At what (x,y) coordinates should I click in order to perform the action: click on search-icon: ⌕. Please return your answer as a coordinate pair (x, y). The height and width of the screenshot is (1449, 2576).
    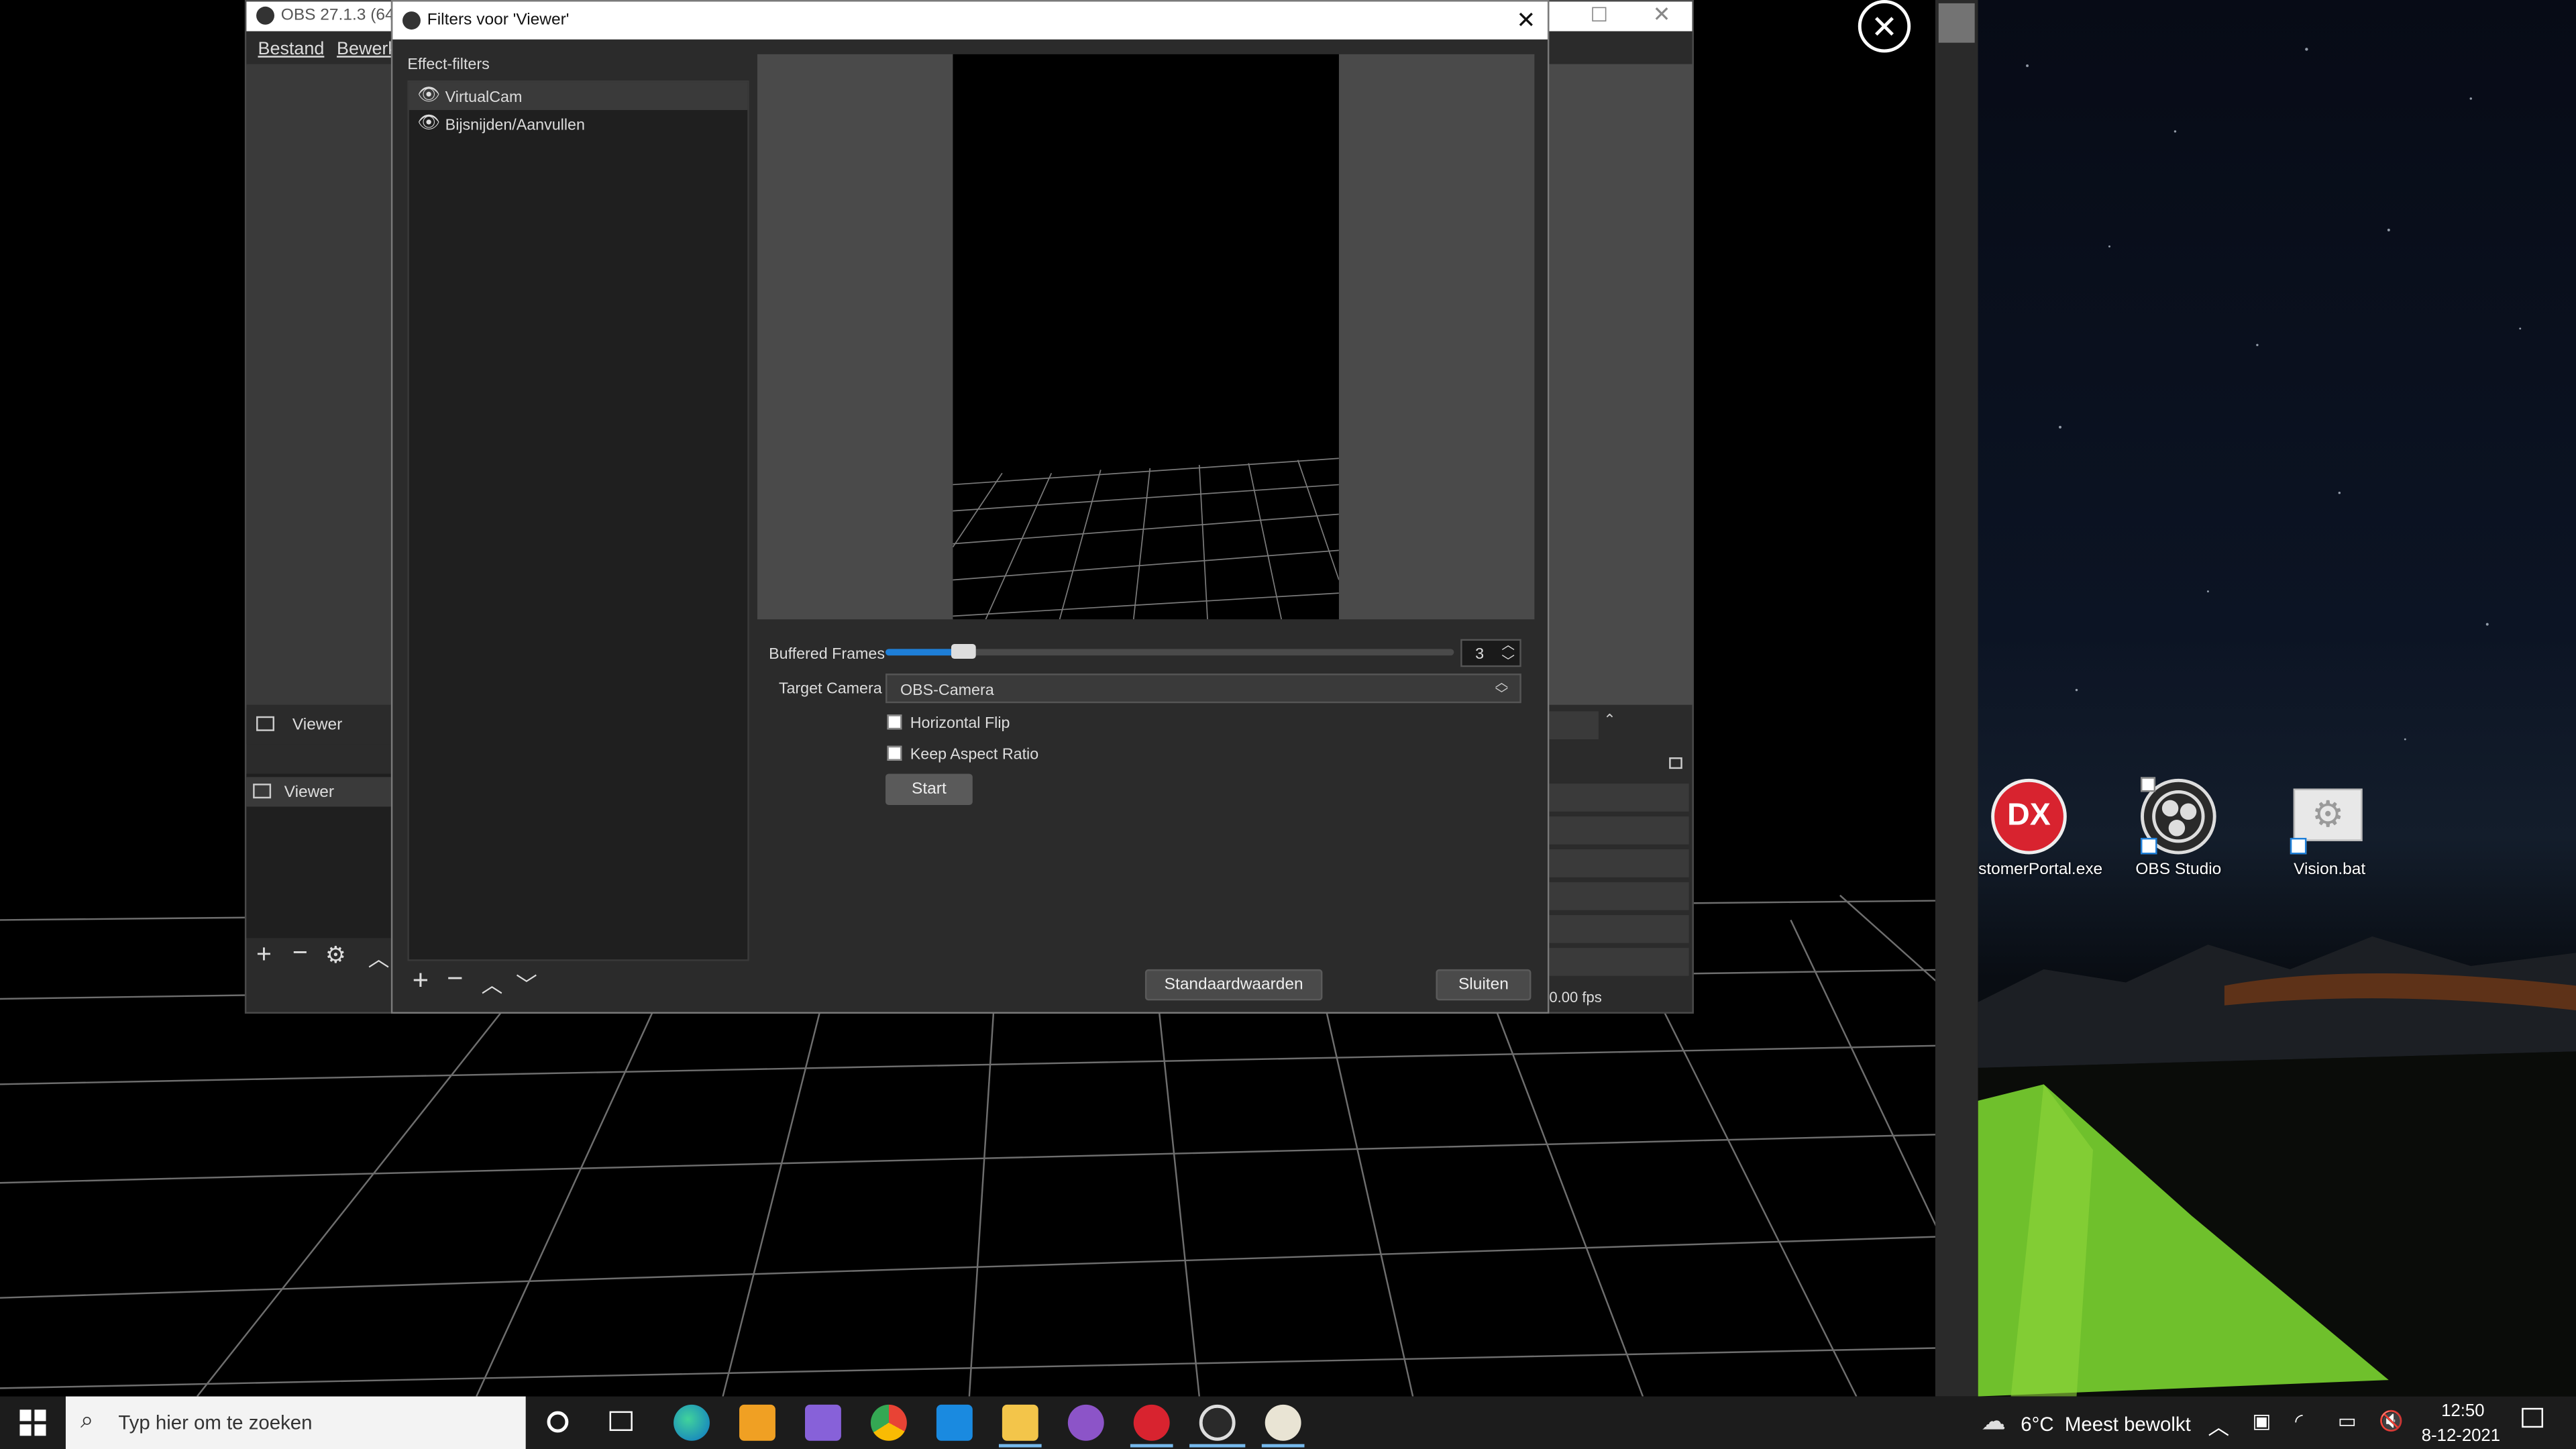
    Looking at the image, I should click on (87, 1419).